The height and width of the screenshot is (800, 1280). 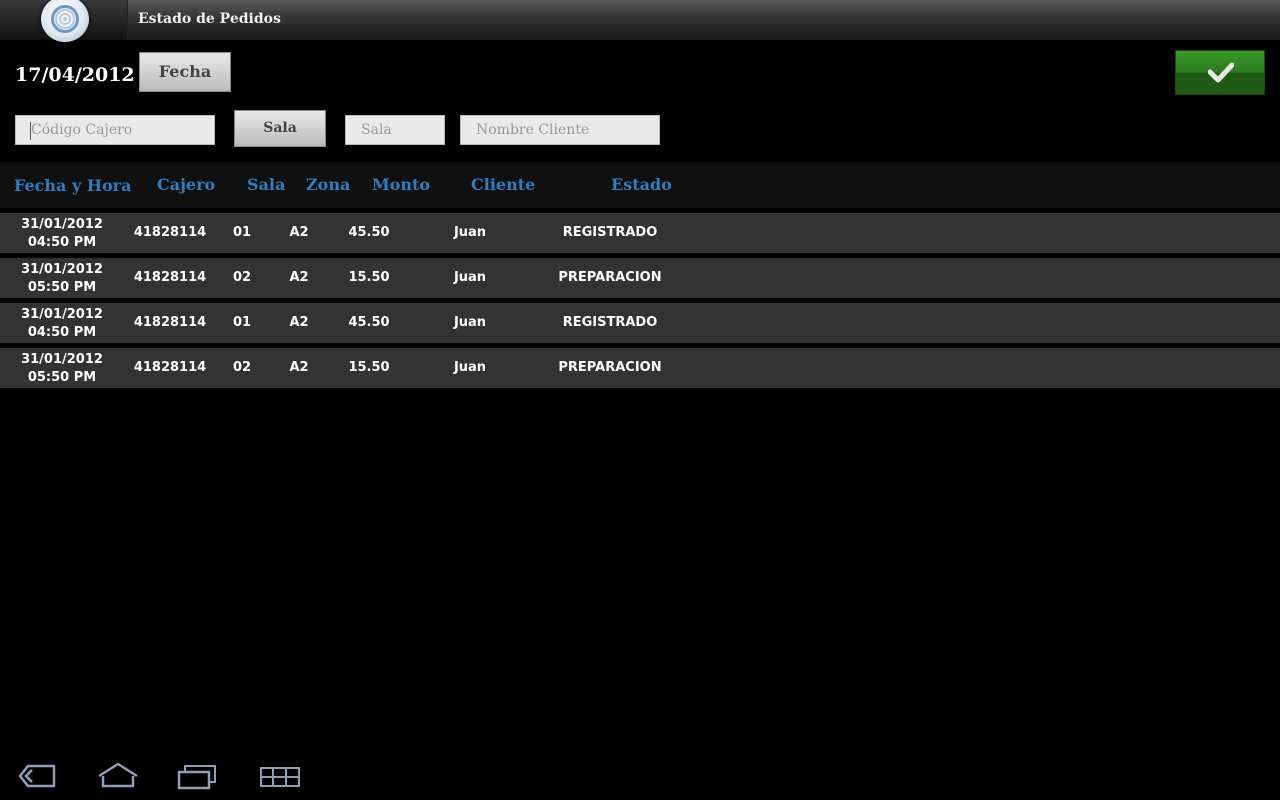 I want to click on app-logo-inner, so click(x=65, y=19).